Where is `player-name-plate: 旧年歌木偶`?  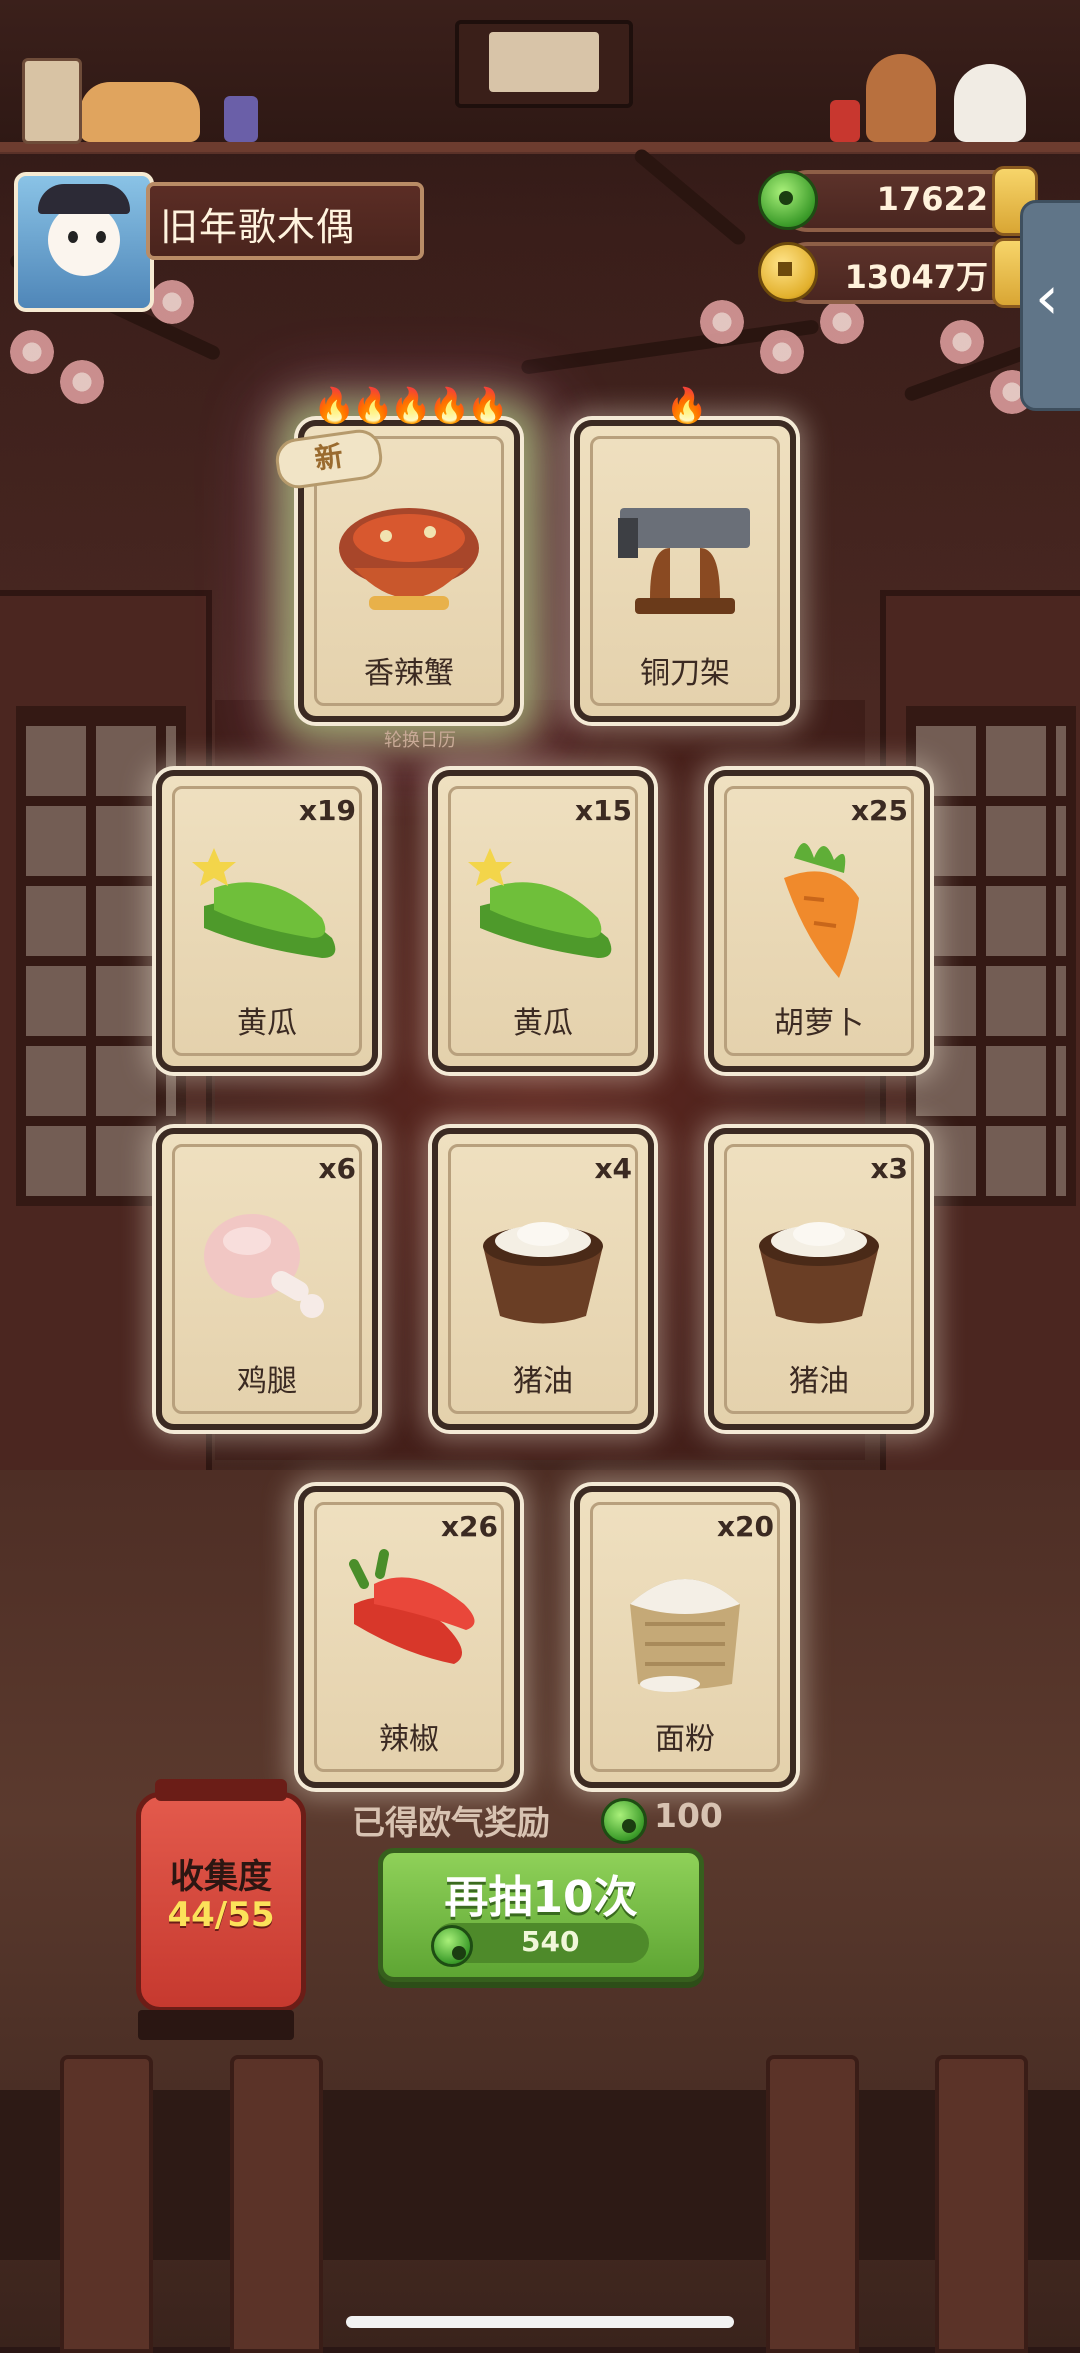 player-name-plate: 旧年歌木偶 is located at coordinates (285, 221).